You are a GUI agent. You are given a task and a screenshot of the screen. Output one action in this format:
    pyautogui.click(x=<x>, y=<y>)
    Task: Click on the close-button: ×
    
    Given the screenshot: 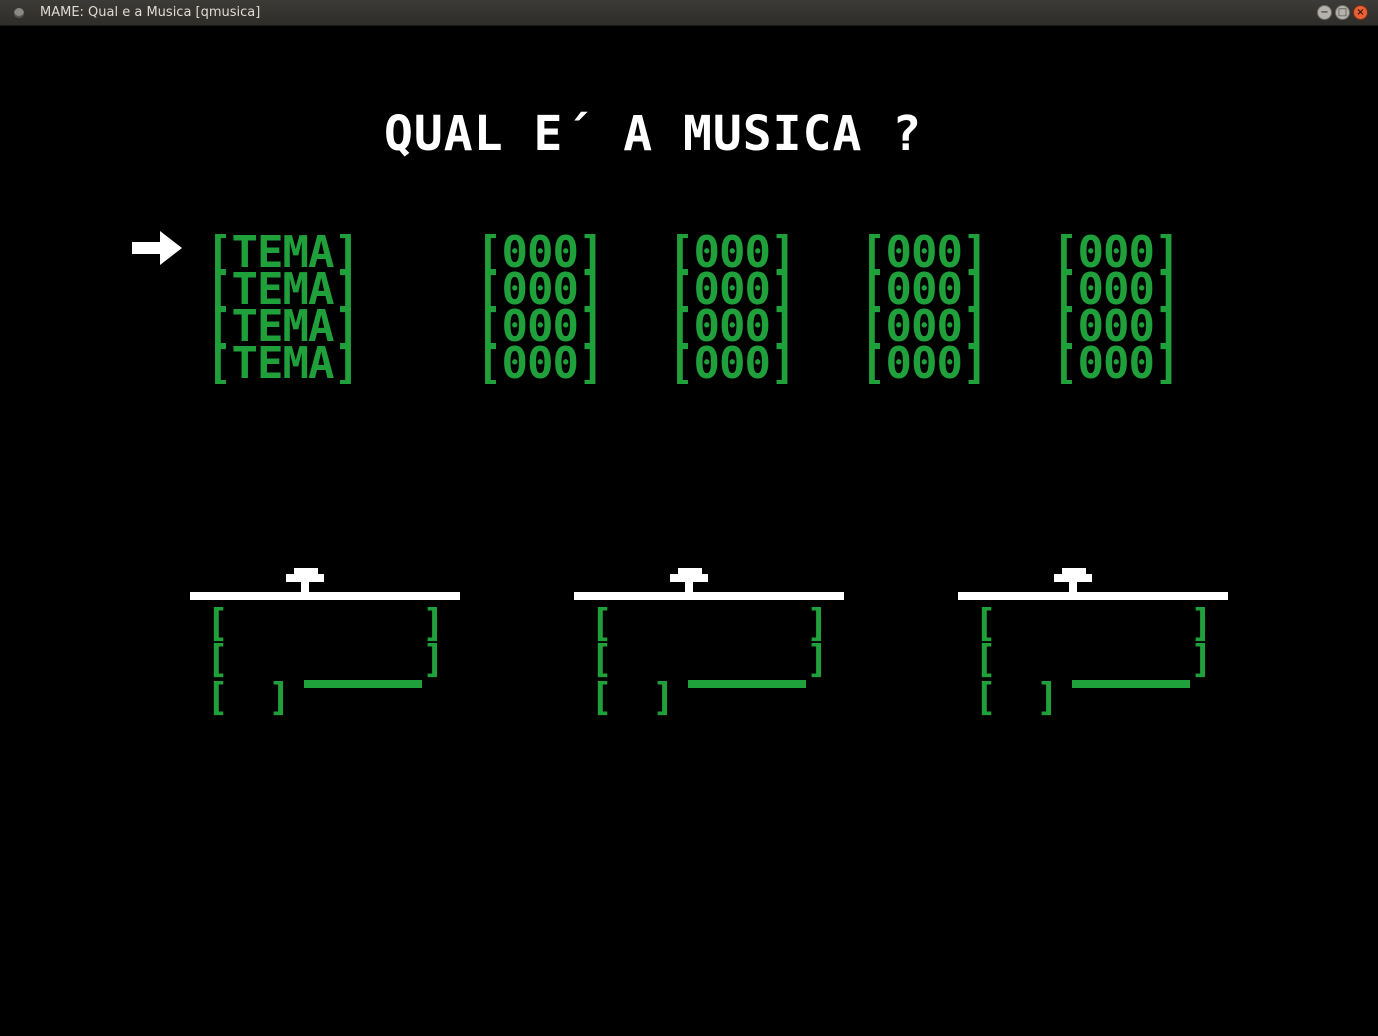 What is the action you would take?
    pyautogui.click(x=1360, y=12)
    